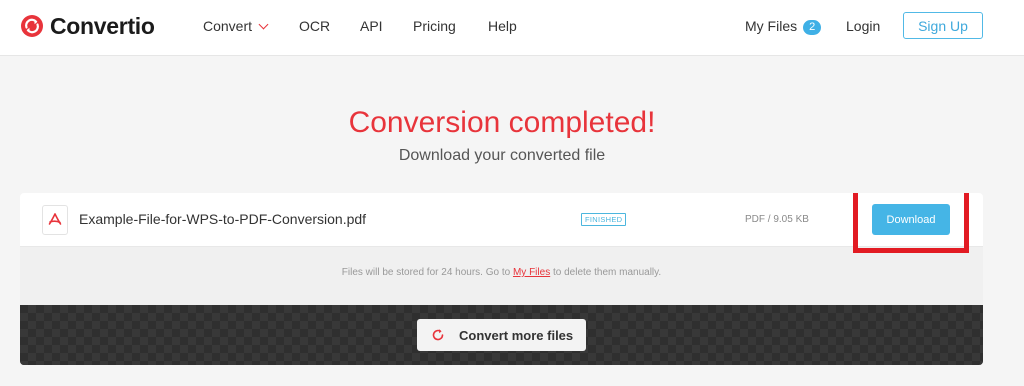 The height and width of the screenshot is (386, 1024). What do you see at coordinates (606, 272) in the screenshot?
I see `storage-notice-text-end: to delete them manually.` at bounding box center [606, 272].